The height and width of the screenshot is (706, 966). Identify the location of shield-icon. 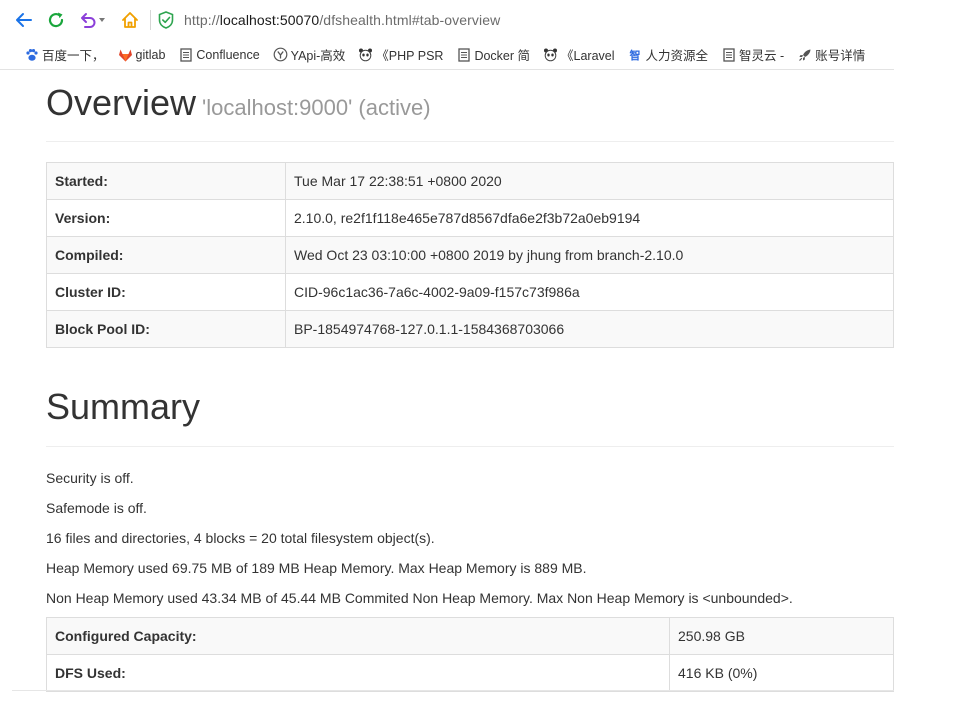
(167, 20).